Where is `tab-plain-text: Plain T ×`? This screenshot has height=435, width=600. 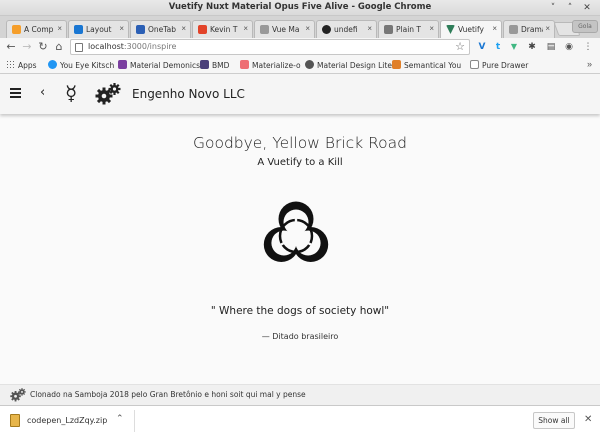 tab-plain-text: Plain T × is located at coordinates (408, 29).